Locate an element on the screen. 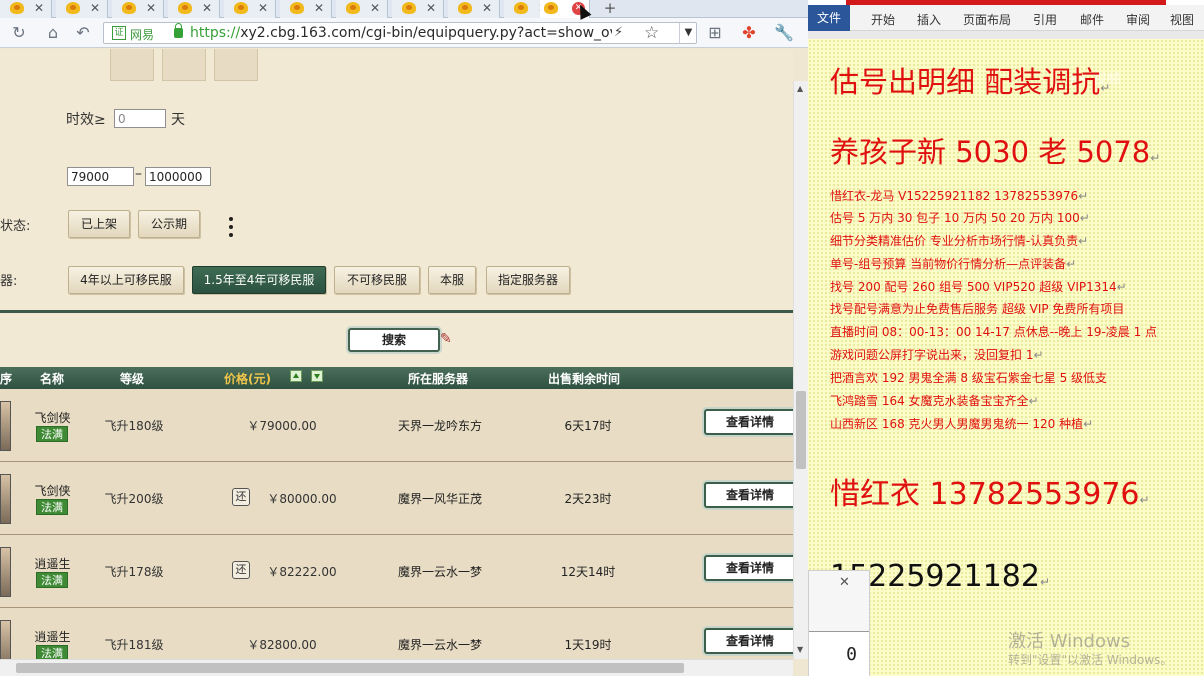 The height and width of the screenshot is (676, 1204). vertical-scrollbar: ▲ ▼ is located at coordinates (800, 370).